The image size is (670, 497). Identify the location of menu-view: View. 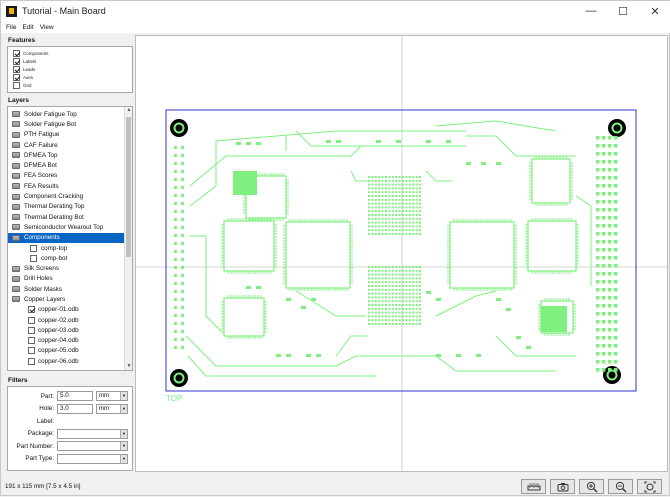
(47, 27).